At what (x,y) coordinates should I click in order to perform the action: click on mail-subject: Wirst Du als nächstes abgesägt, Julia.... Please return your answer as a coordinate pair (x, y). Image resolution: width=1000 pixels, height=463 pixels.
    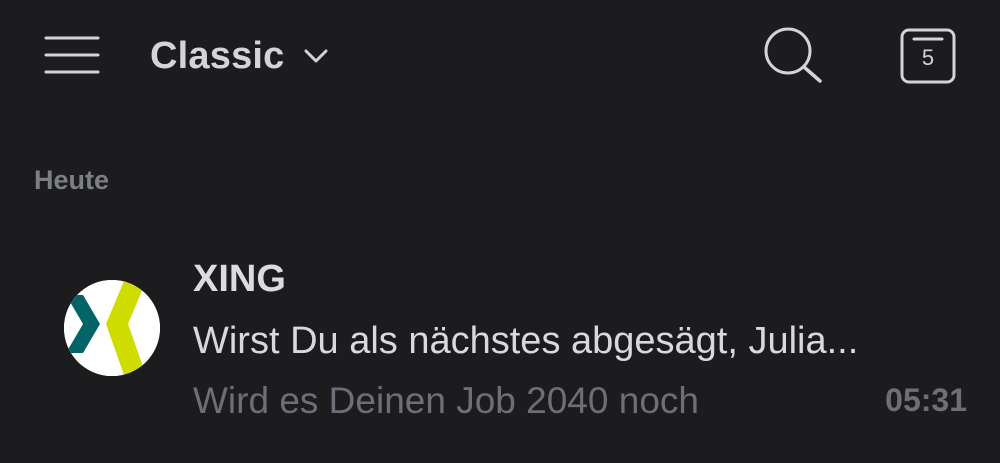
    Looking at the image, I should click on (526, 341).